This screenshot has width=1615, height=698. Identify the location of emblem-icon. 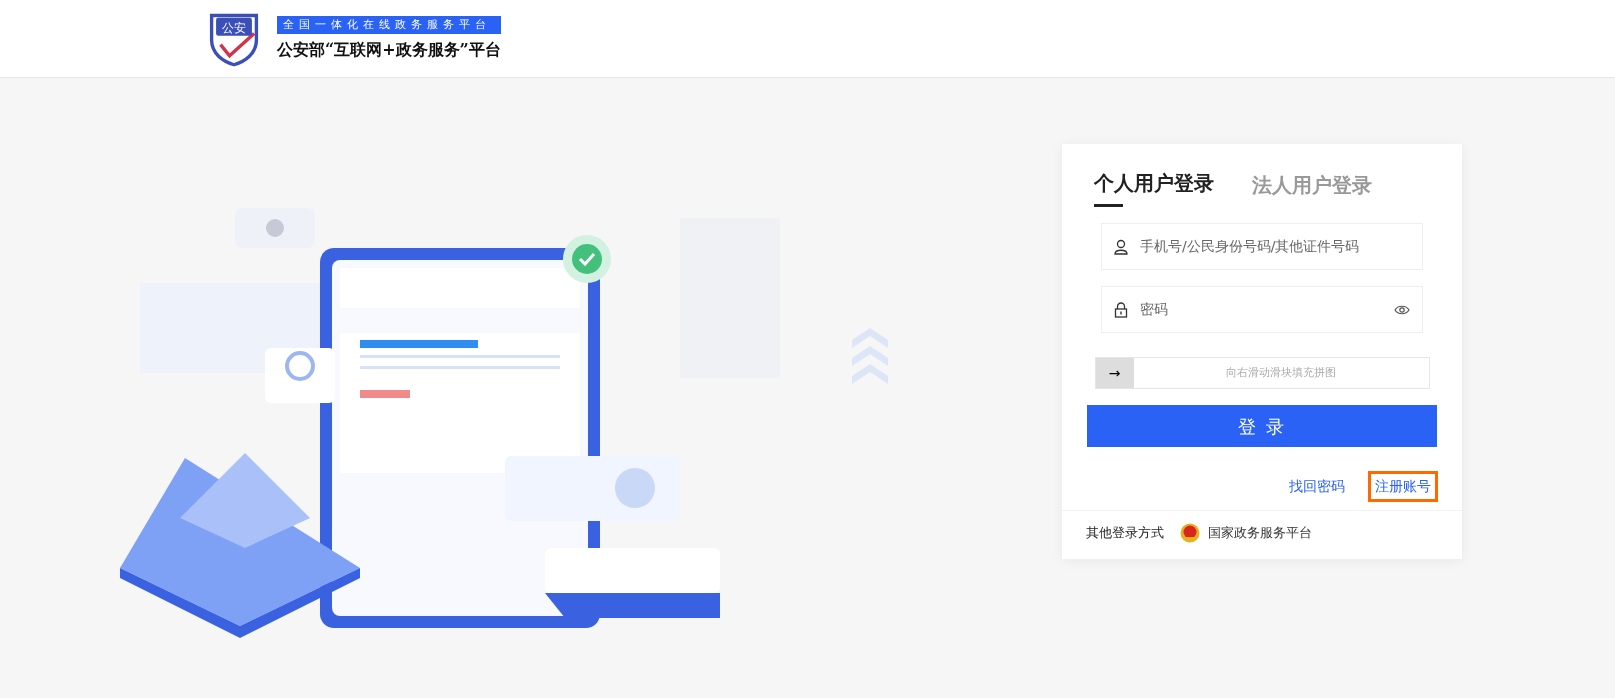
(1190, 533).